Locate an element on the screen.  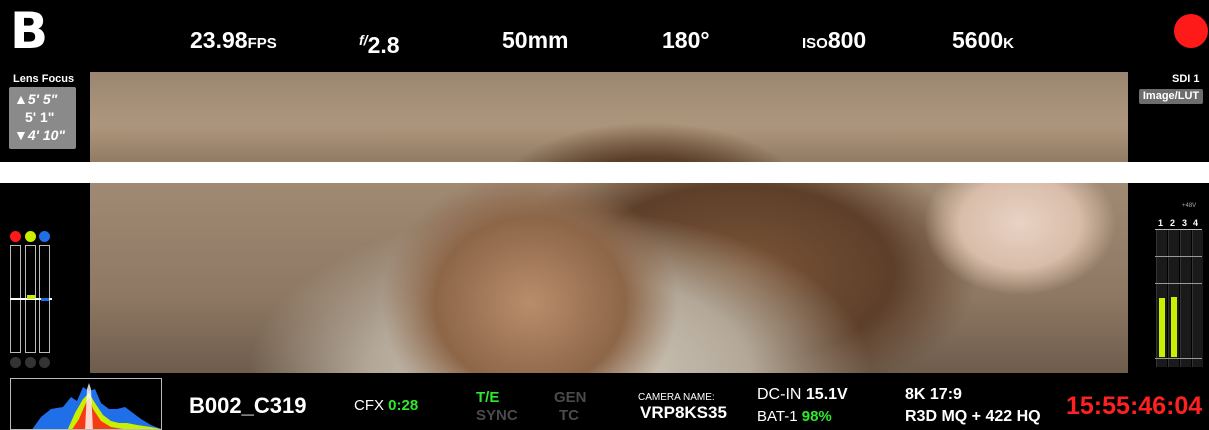
white-balance-value: 5600 is located at coordinates (978, 40).